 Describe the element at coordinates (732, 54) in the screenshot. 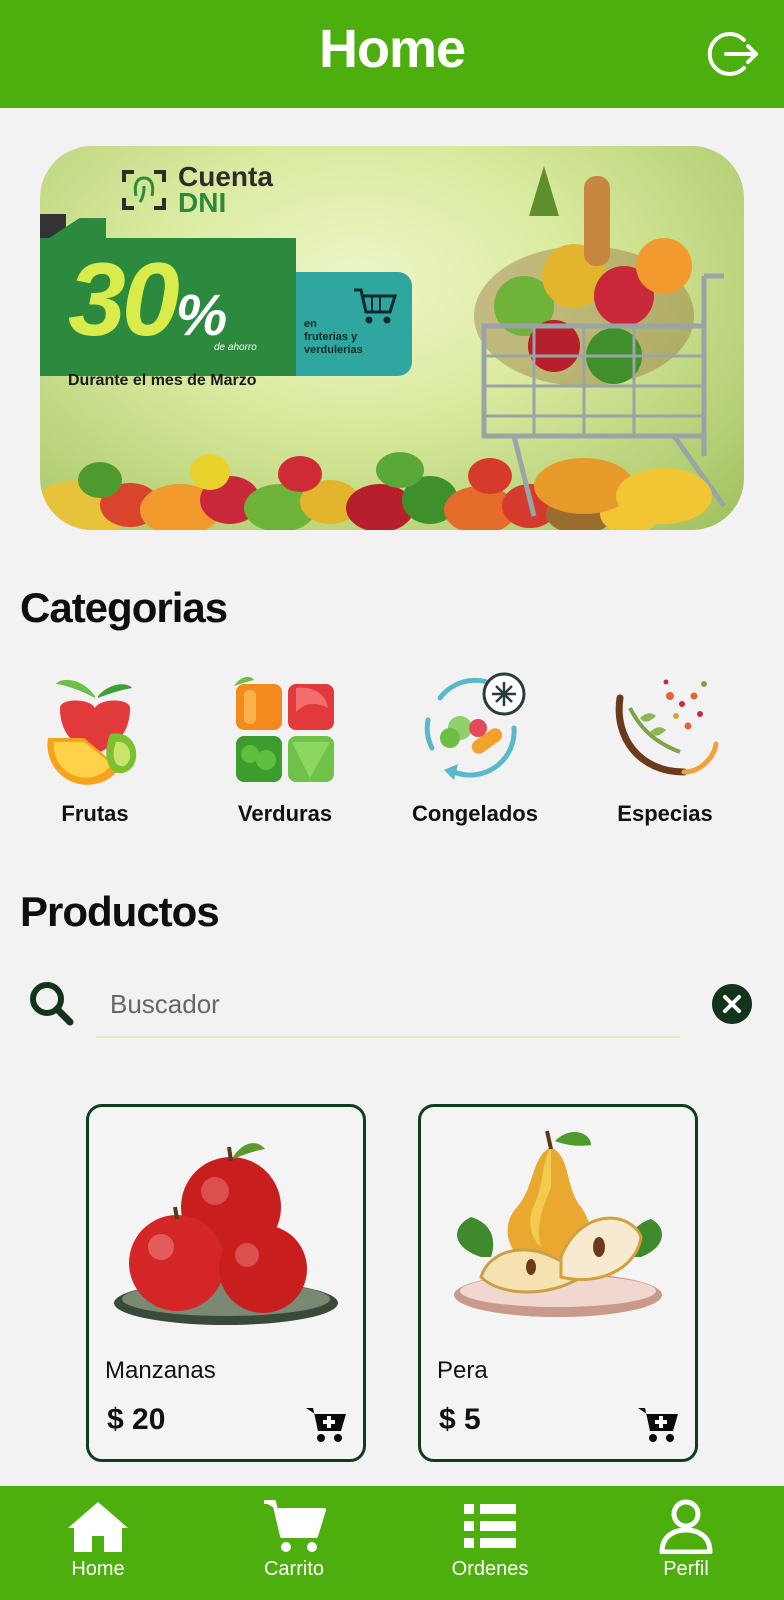

I see `logout-icon` at that location.